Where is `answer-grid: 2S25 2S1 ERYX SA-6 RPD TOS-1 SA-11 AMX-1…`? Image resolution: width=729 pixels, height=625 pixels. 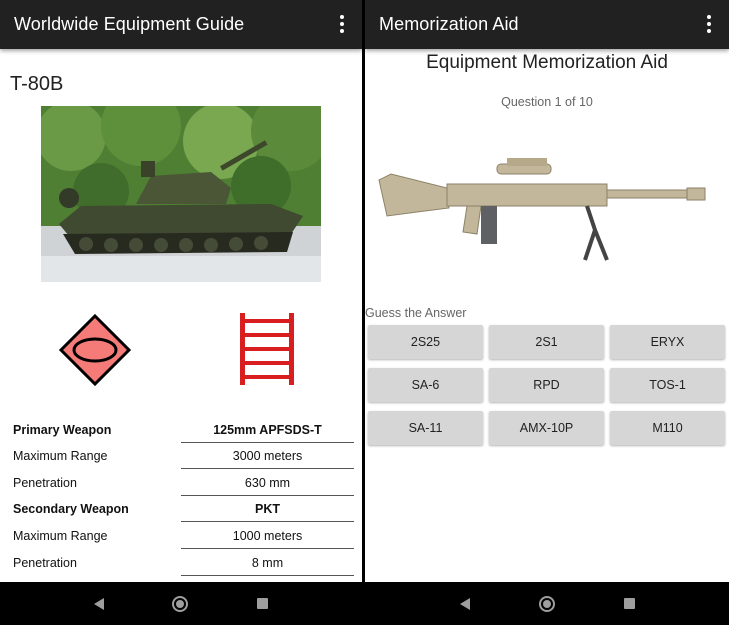 answer-grid: 2S25 2S1 ERYX SA-6 RPD TOS-1 SA-11 AMX-1… is located at coordinates (547, 385).